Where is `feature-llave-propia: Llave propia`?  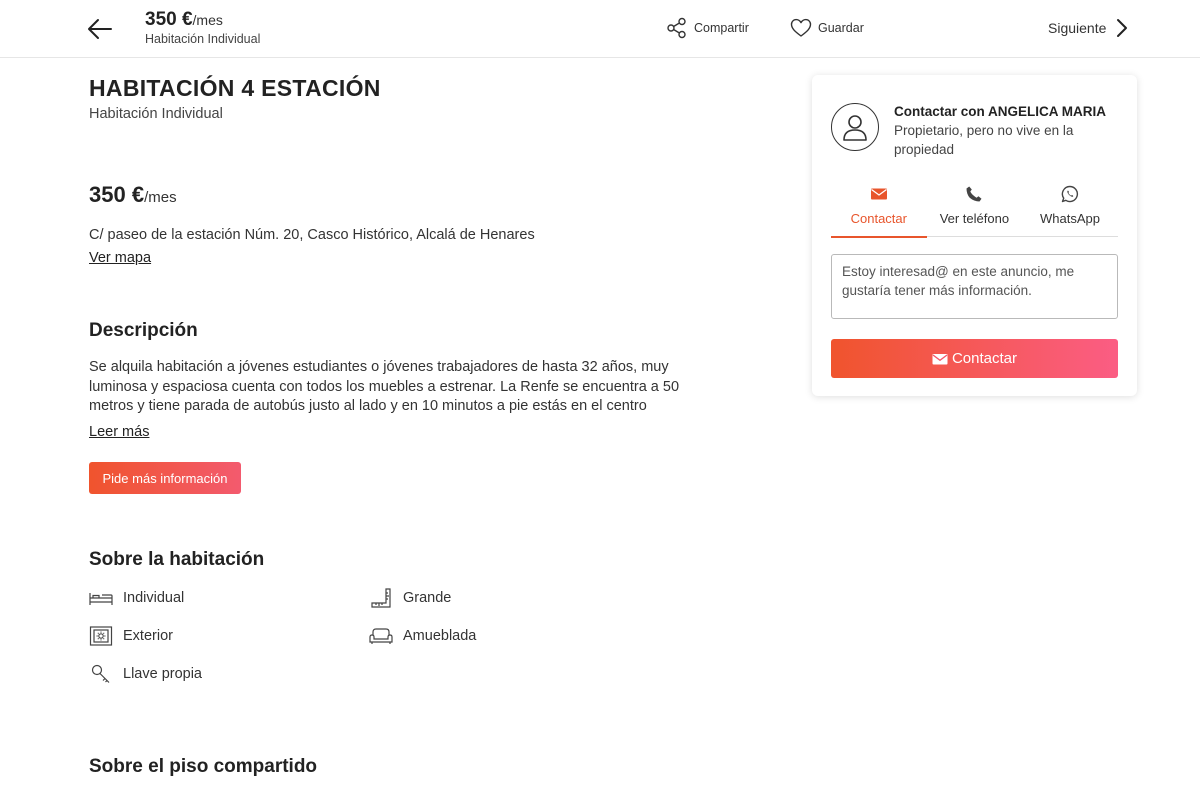
feature-llave-propia: Llave propia is located at coordinates (145, 674).